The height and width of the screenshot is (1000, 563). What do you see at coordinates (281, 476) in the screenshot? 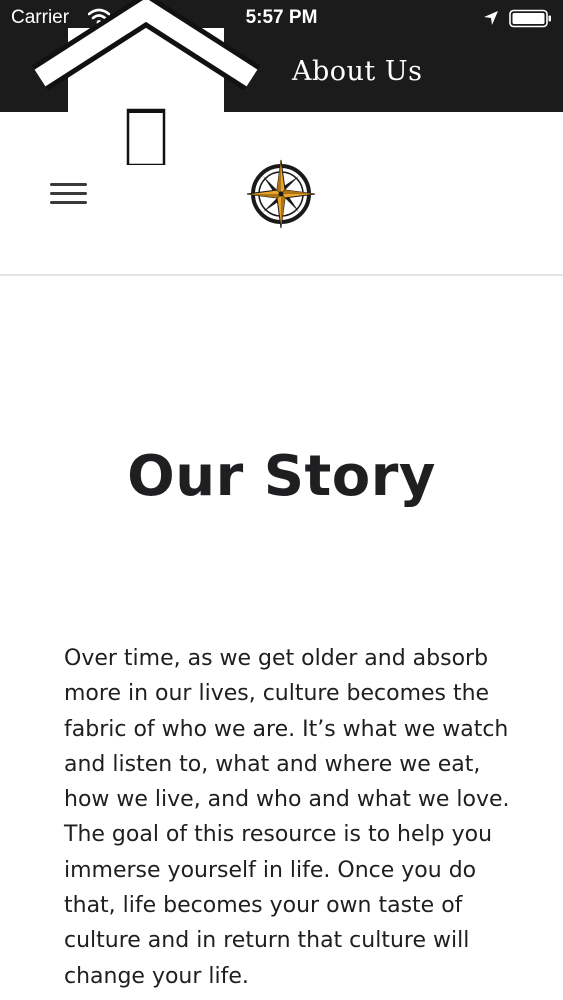
I see `page-heading: Our Story` at bounding box center [281, 476].